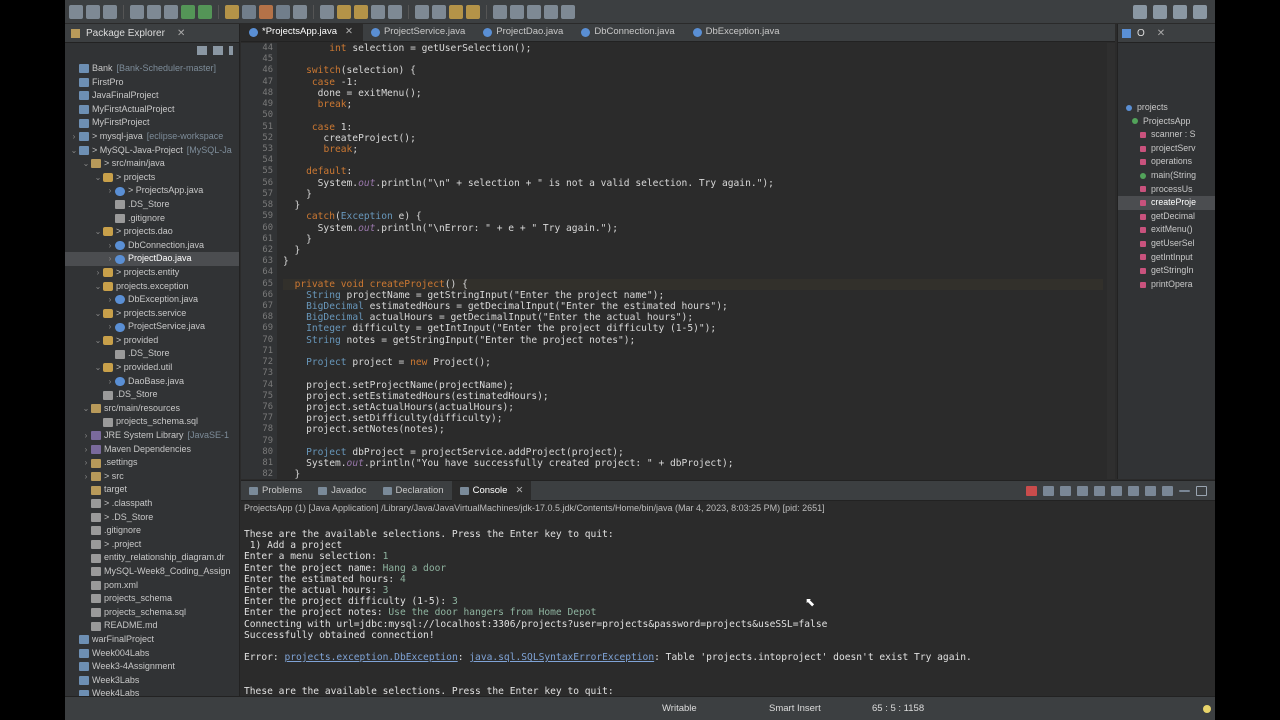 The height and width of the screenshot is (720, 1280). What do you see at coordinates (1166, 217) in the screenshot?
I see `outline-item: getDecimal` at bounding box center [1166, 217].